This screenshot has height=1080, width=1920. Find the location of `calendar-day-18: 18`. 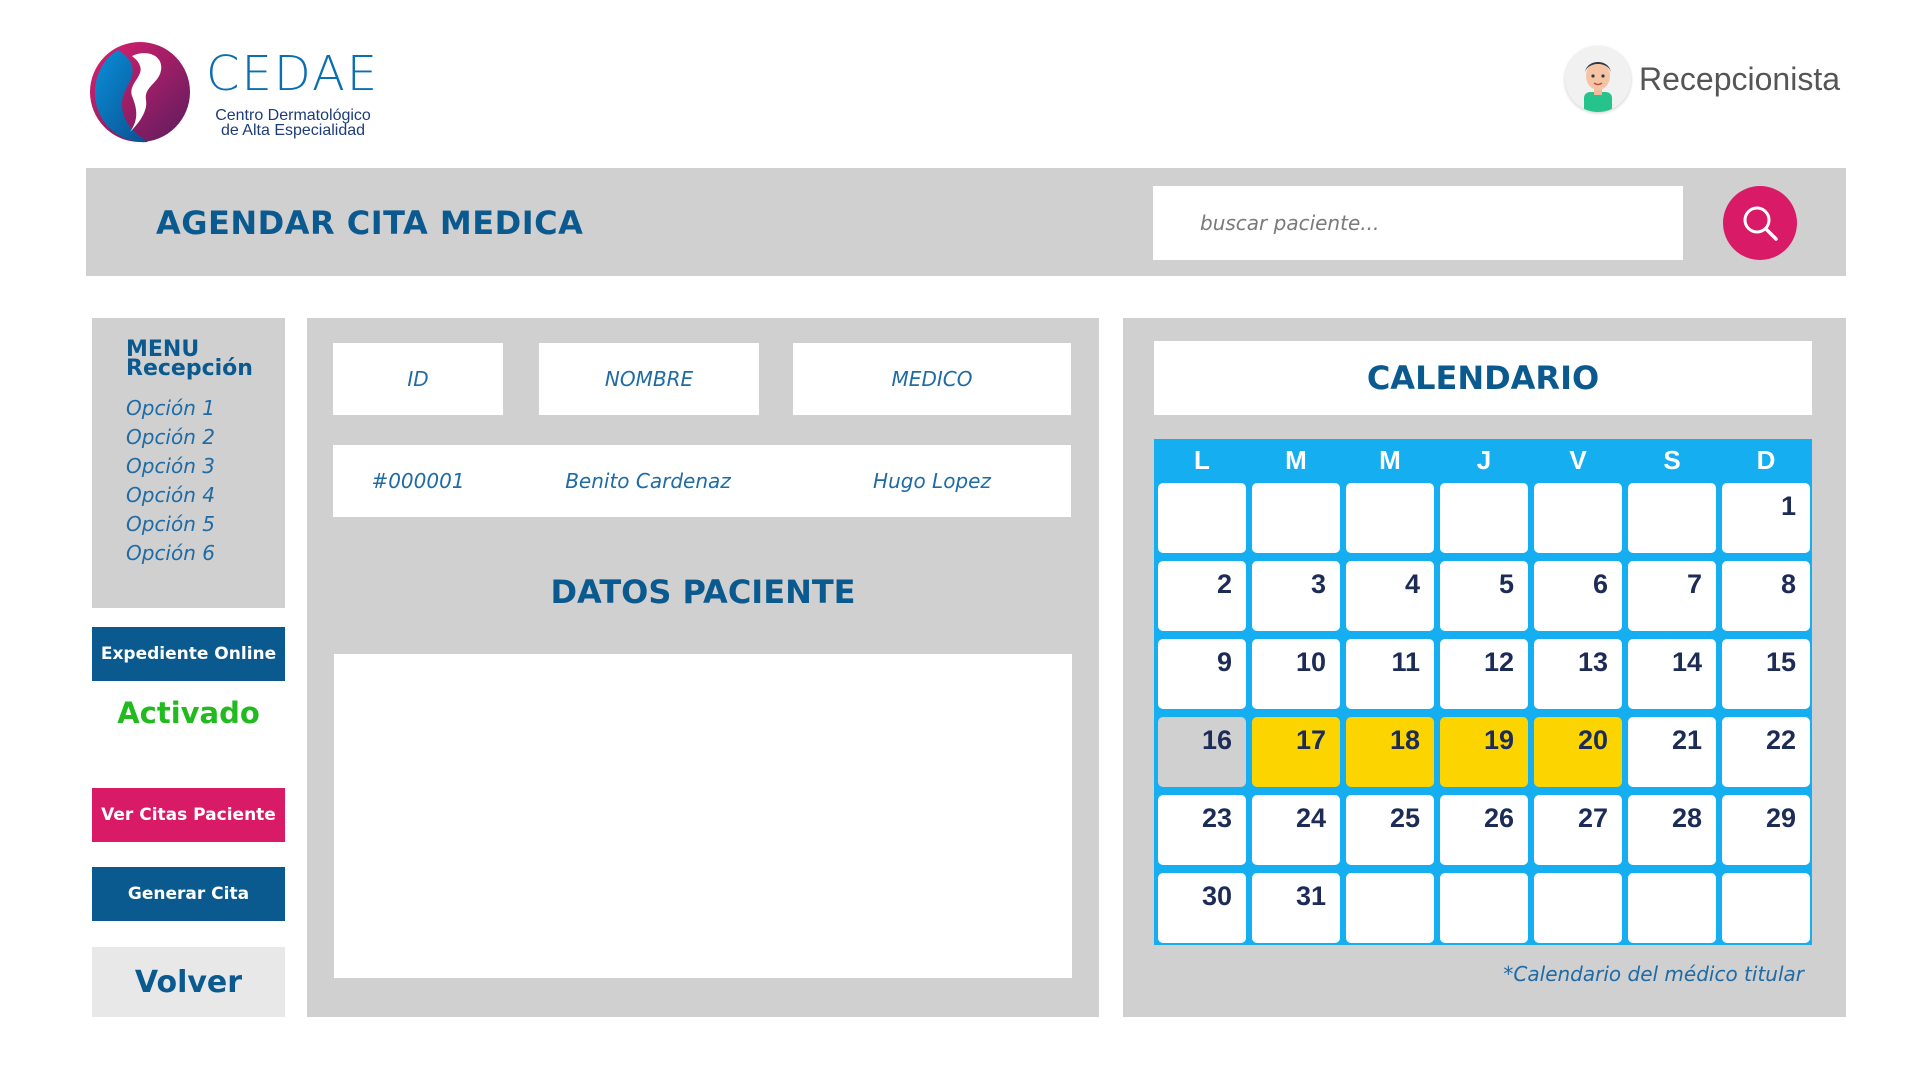

calendar-day-18: 18 is located at coordinates (1390, 752).